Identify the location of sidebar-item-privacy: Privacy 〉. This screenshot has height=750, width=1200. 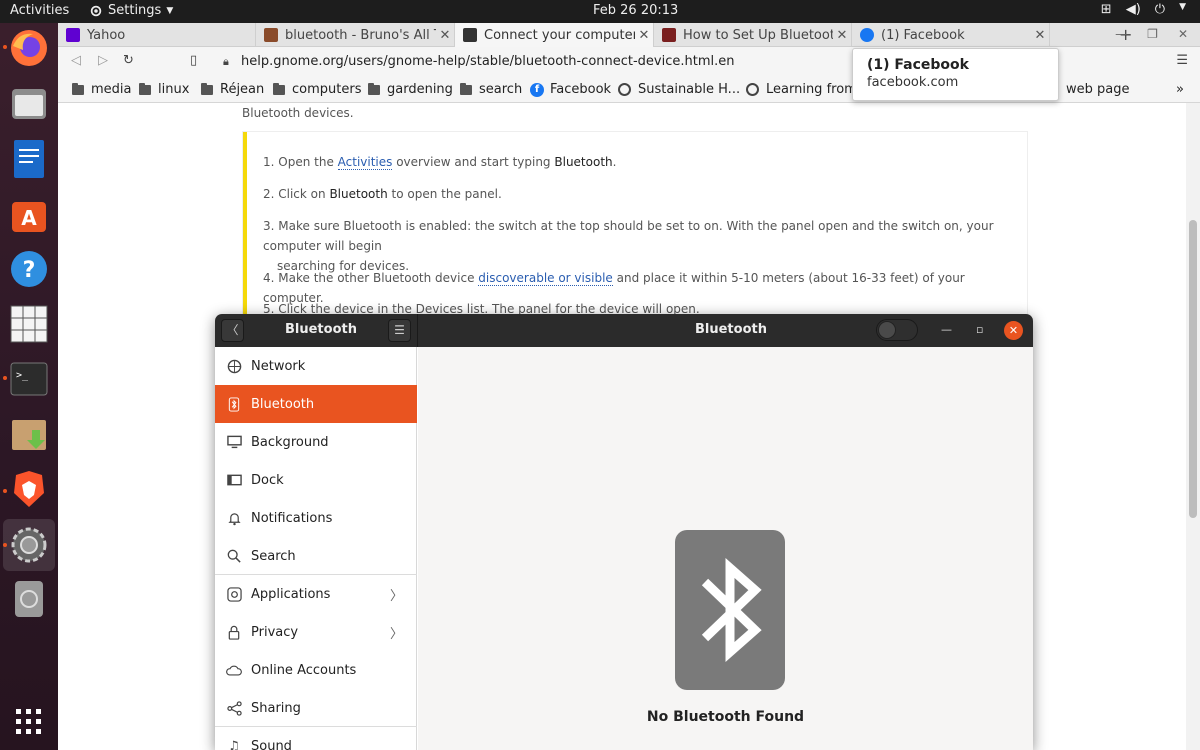
(316, 632).